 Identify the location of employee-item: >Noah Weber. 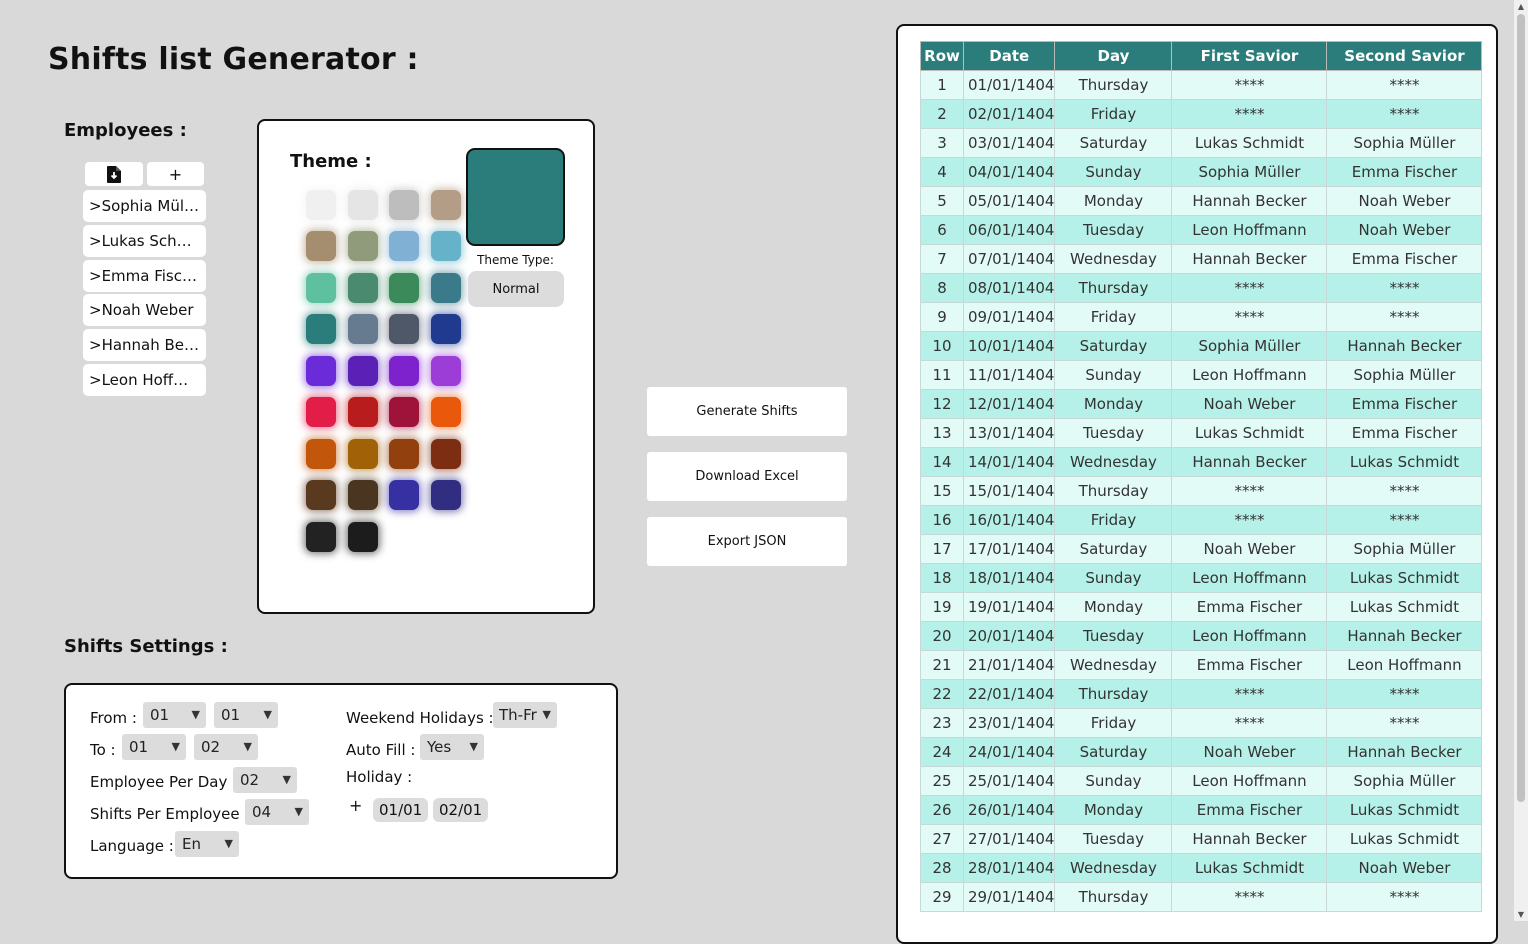
(144, 310).